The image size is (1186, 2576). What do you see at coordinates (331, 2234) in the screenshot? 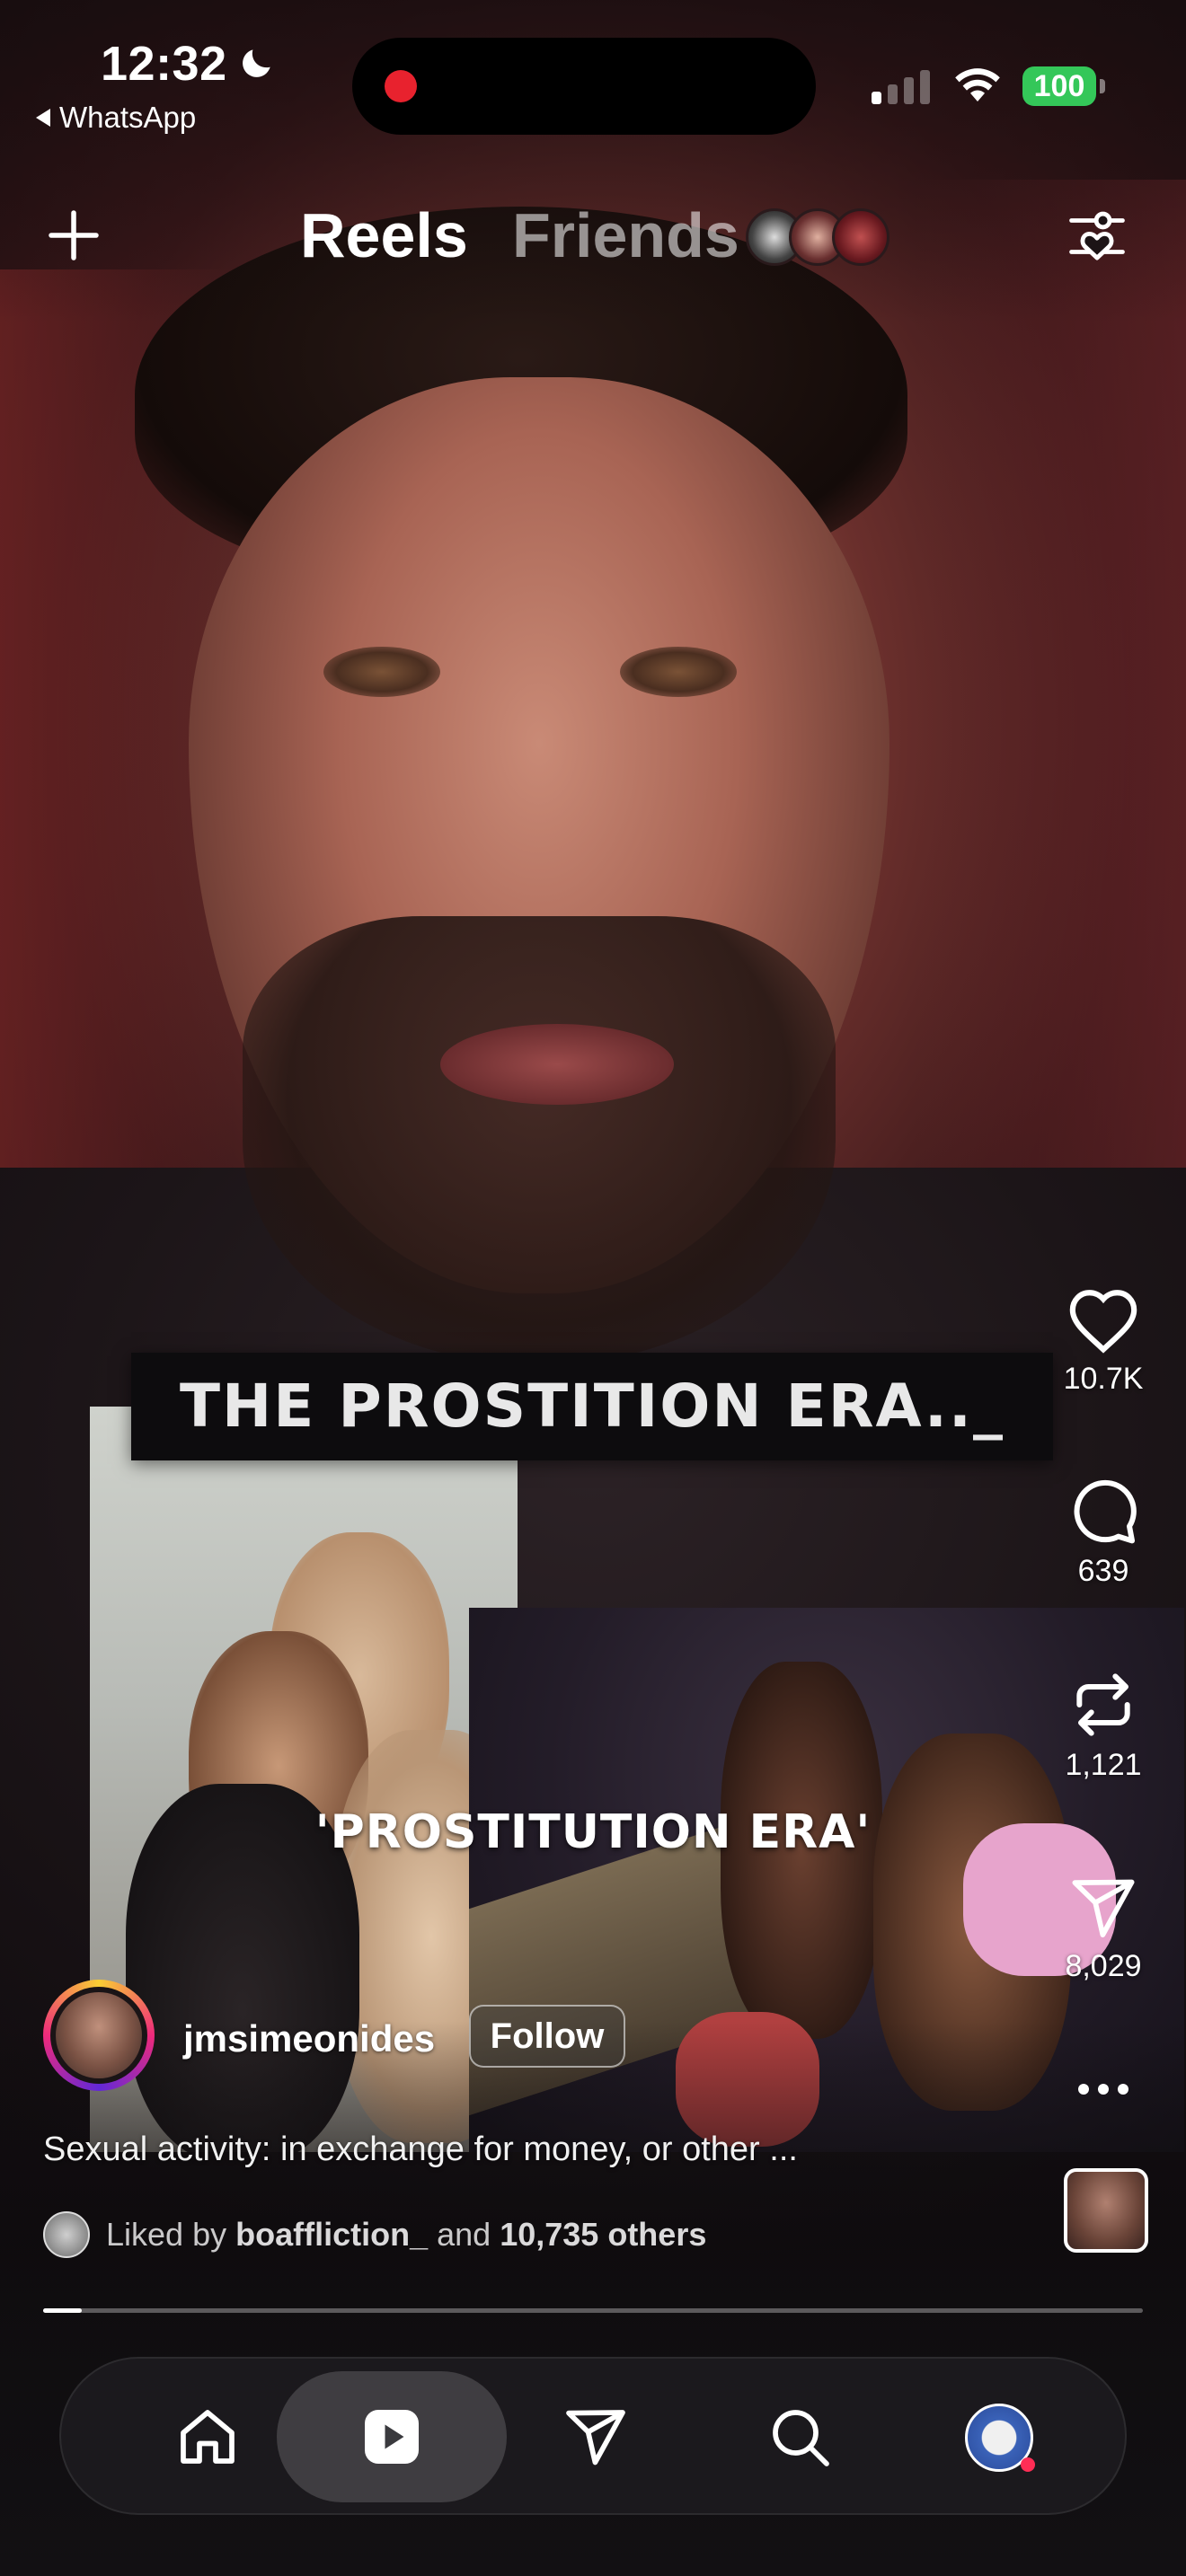
I see `liked-by-user: boaffliction_` at bounding box center [331, 2234].